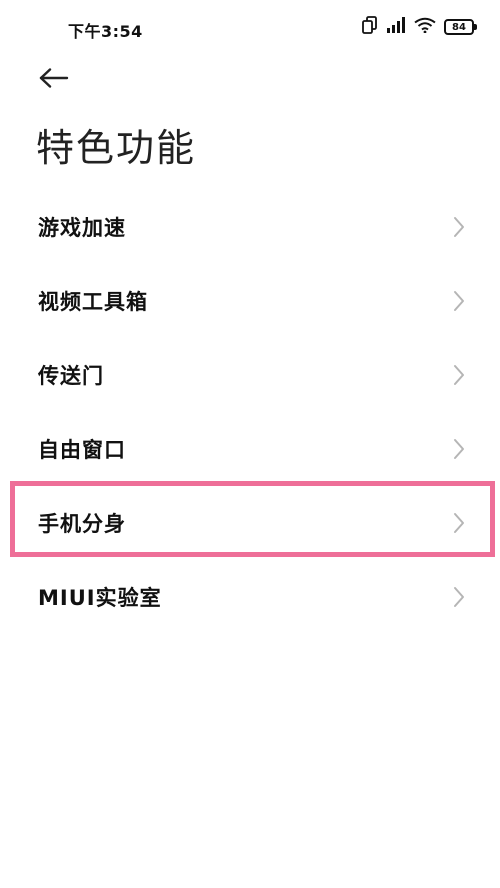  I want to click on menu-item-video-toolbox: 视频工具箱, so click(250, 301).